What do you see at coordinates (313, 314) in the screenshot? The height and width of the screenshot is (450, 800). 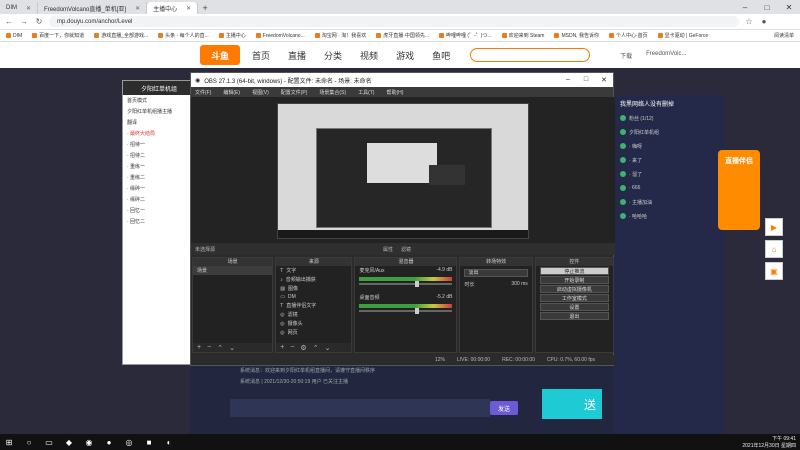 I see `source-item: ◎ 滤镜` at bounding box center [313, 314].